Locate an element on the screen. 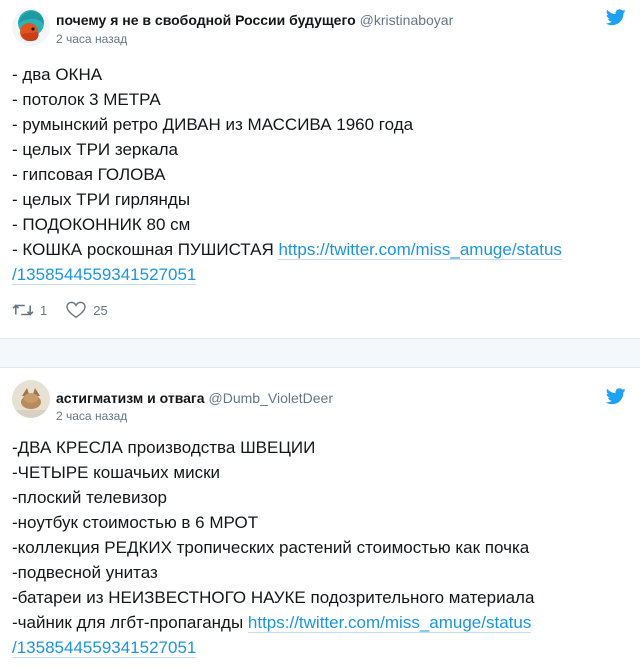 This screenshot has height=670, width=640. tweet-line: - целых ТРИ гирлянды is located at coordinates (101, 199).